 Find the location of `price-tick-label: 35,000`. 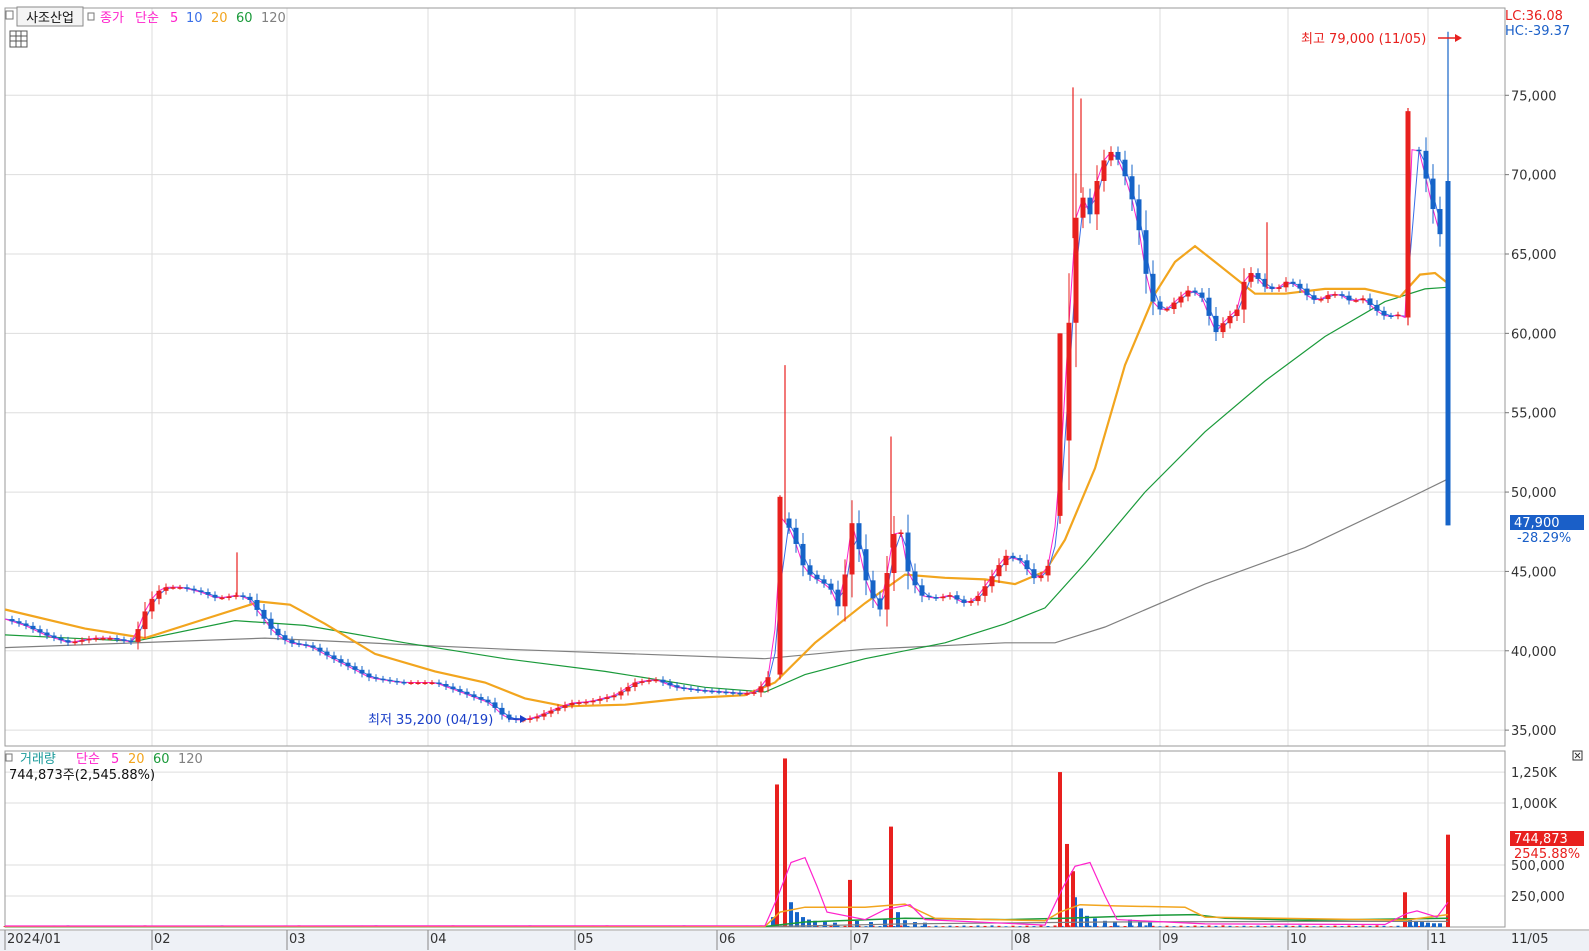

price-tick-label: 35,000 is located at coordinates (1534, 731).